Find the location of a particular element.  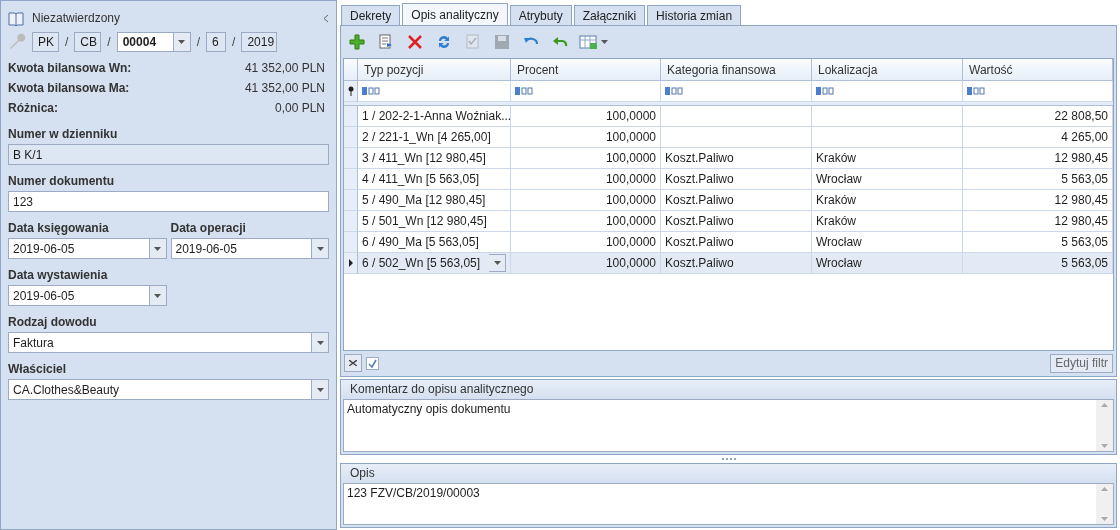

plus-icon is located at coordinates (357, 42).